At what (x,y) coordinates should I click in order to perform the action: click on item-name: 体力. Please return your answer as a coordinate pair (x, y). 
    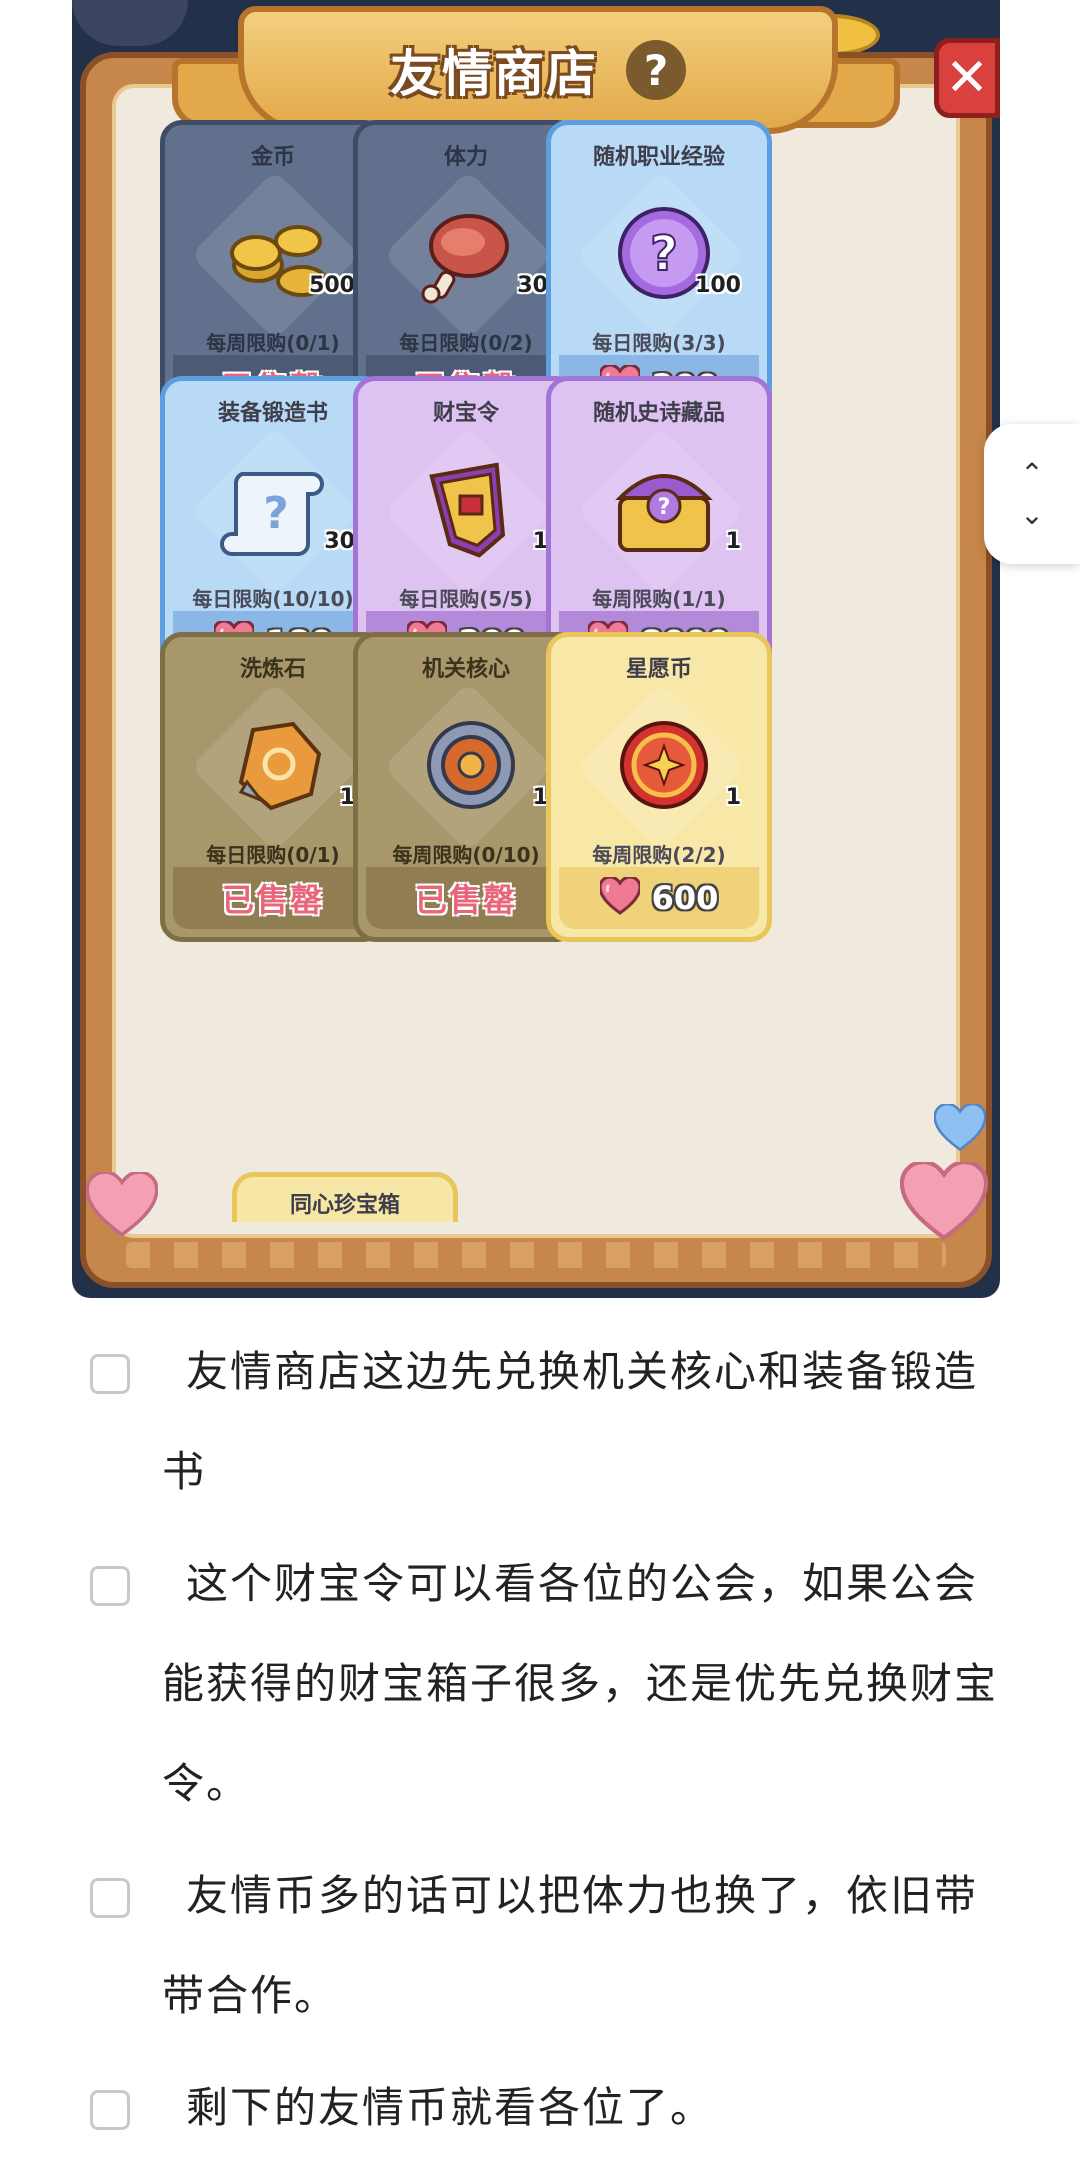
    Looking at the image, I should click on (465, 157).